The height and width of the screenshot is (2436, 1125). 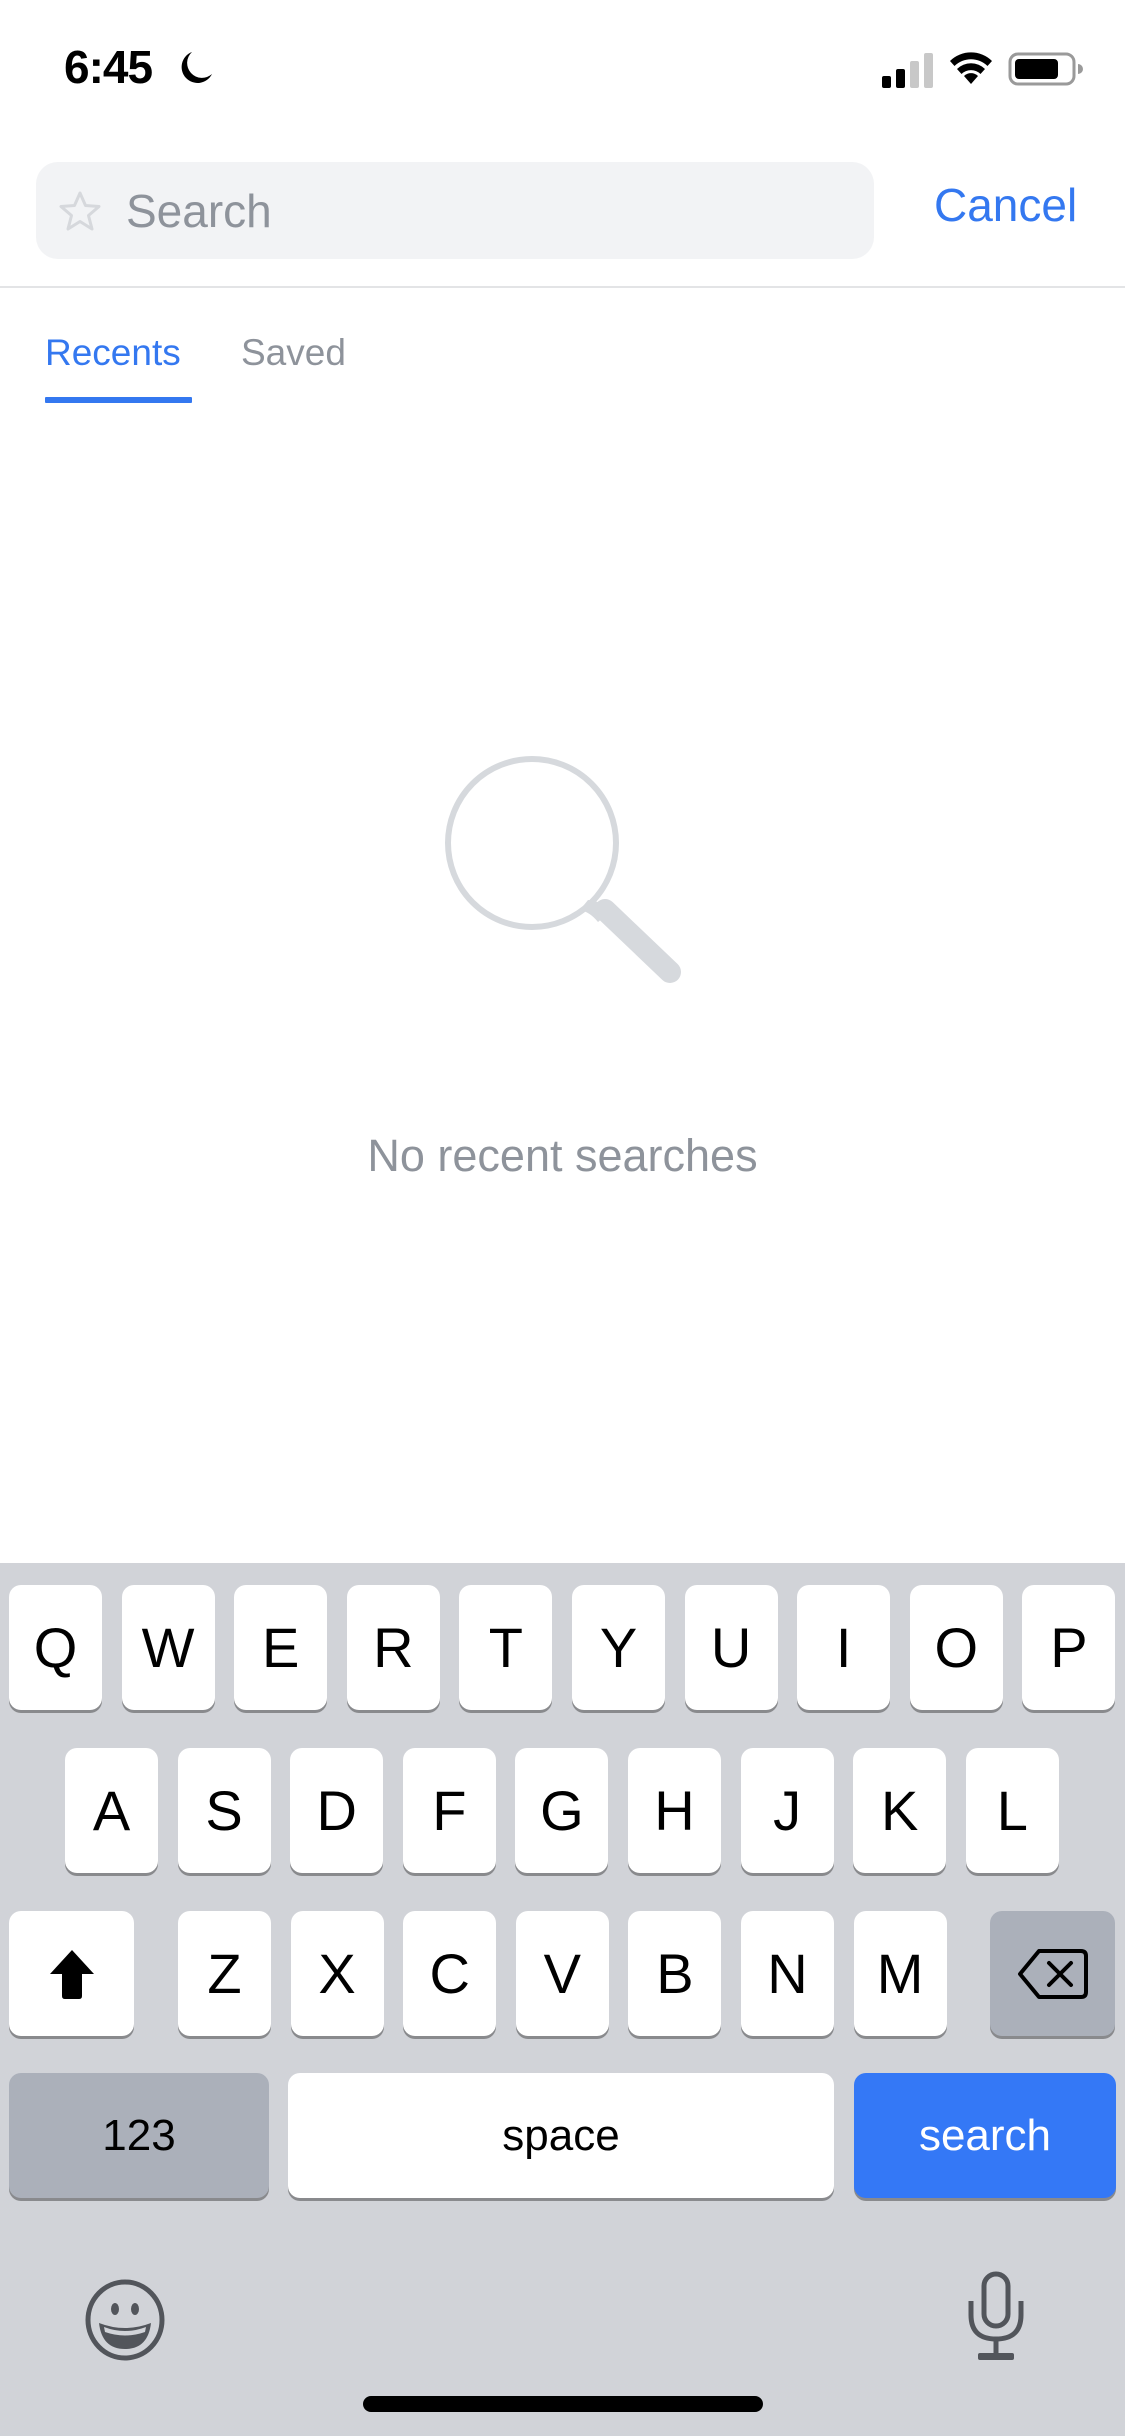 I want to click on tab-recents: Recents, so click(x=113, y=353).